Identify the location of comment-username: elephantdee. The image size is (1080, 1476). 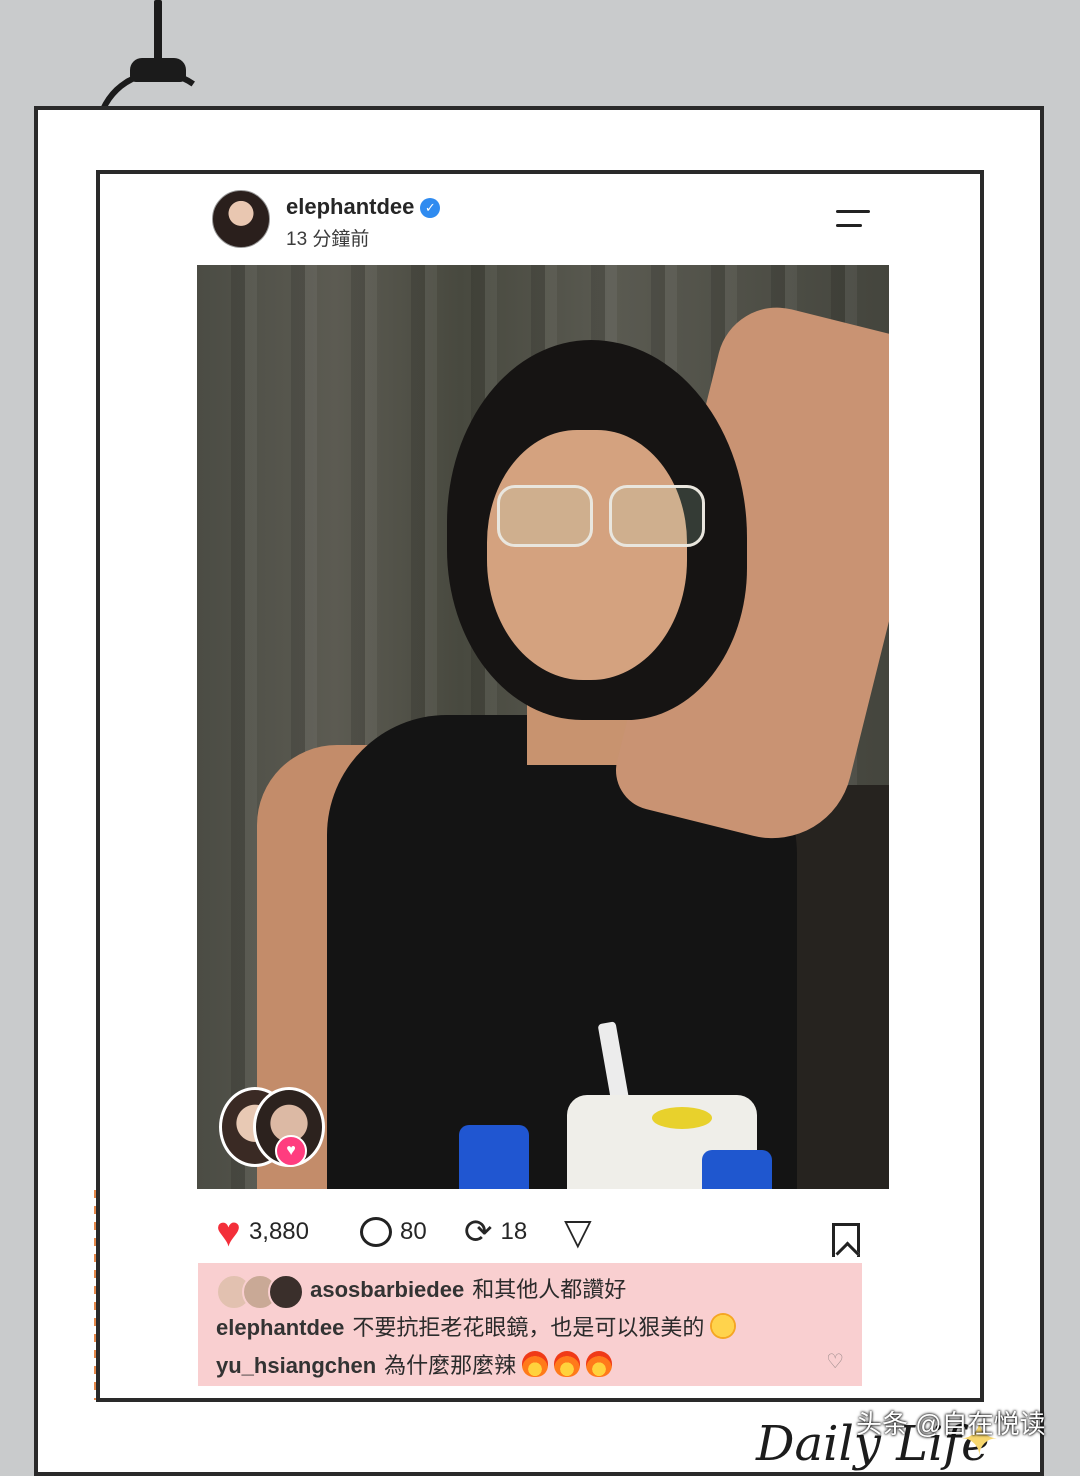
(280, 1327).